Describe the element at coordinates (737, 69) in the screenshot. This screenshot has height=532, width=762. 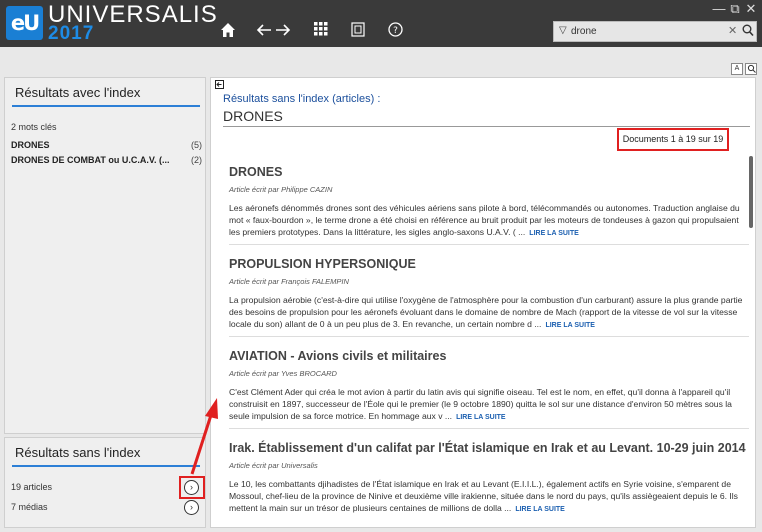
I see `text-size-icon: A` at that location.